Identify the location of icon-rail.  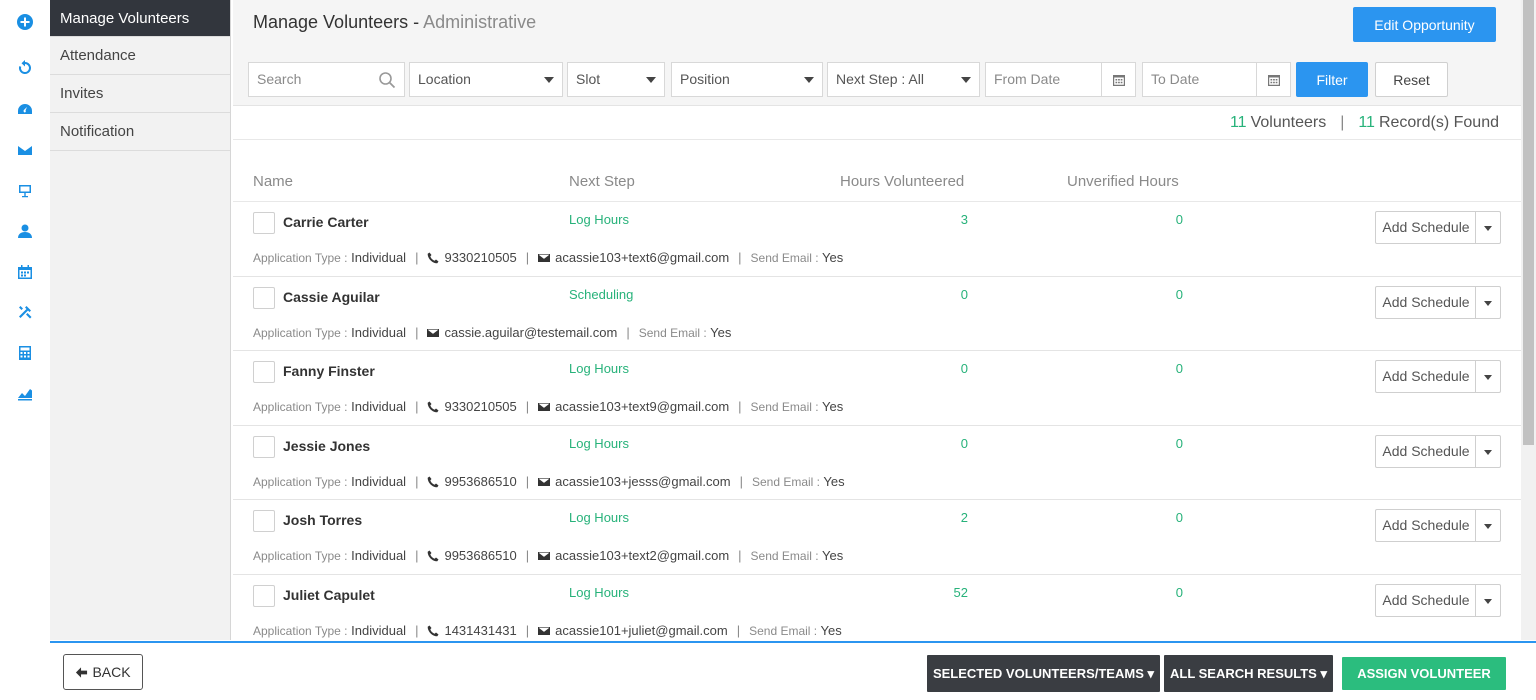
(25, 350).